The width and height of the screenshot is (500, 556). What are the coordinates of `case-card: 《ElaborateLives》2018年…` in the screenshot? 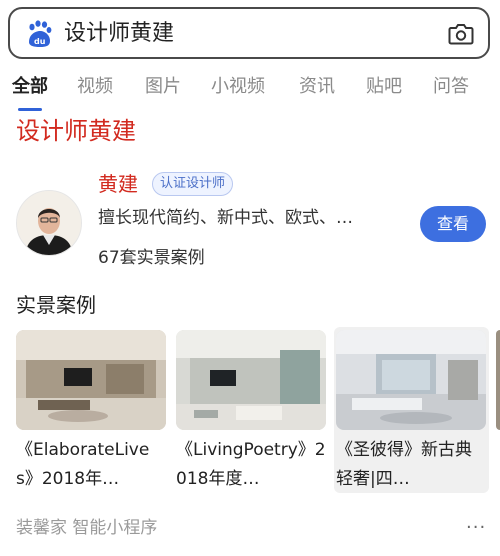 It's located at (91, 412).